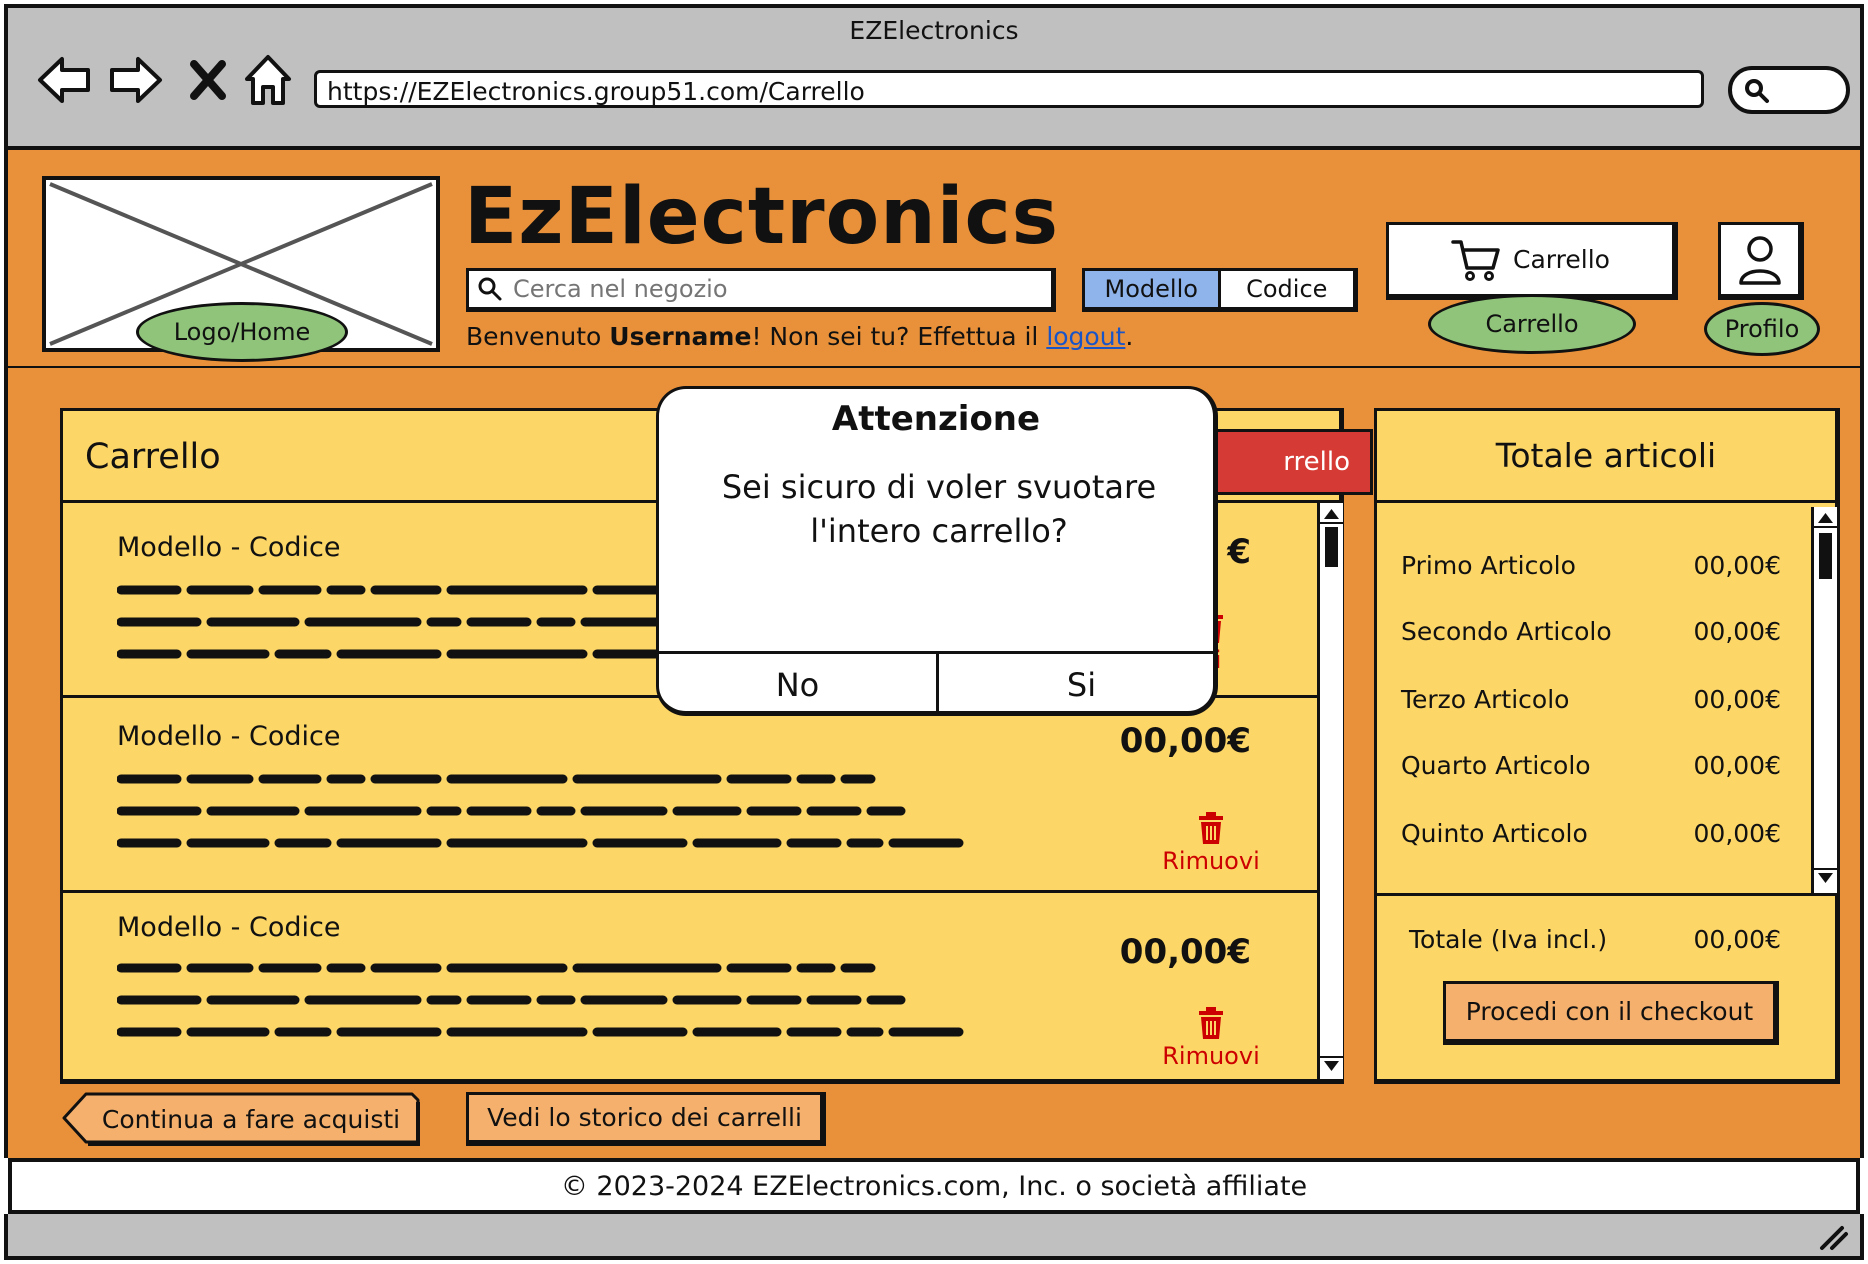 This screenshot has width=1868, height=1264. I want to click on welcome-suffix: ., so click(1129, 336).